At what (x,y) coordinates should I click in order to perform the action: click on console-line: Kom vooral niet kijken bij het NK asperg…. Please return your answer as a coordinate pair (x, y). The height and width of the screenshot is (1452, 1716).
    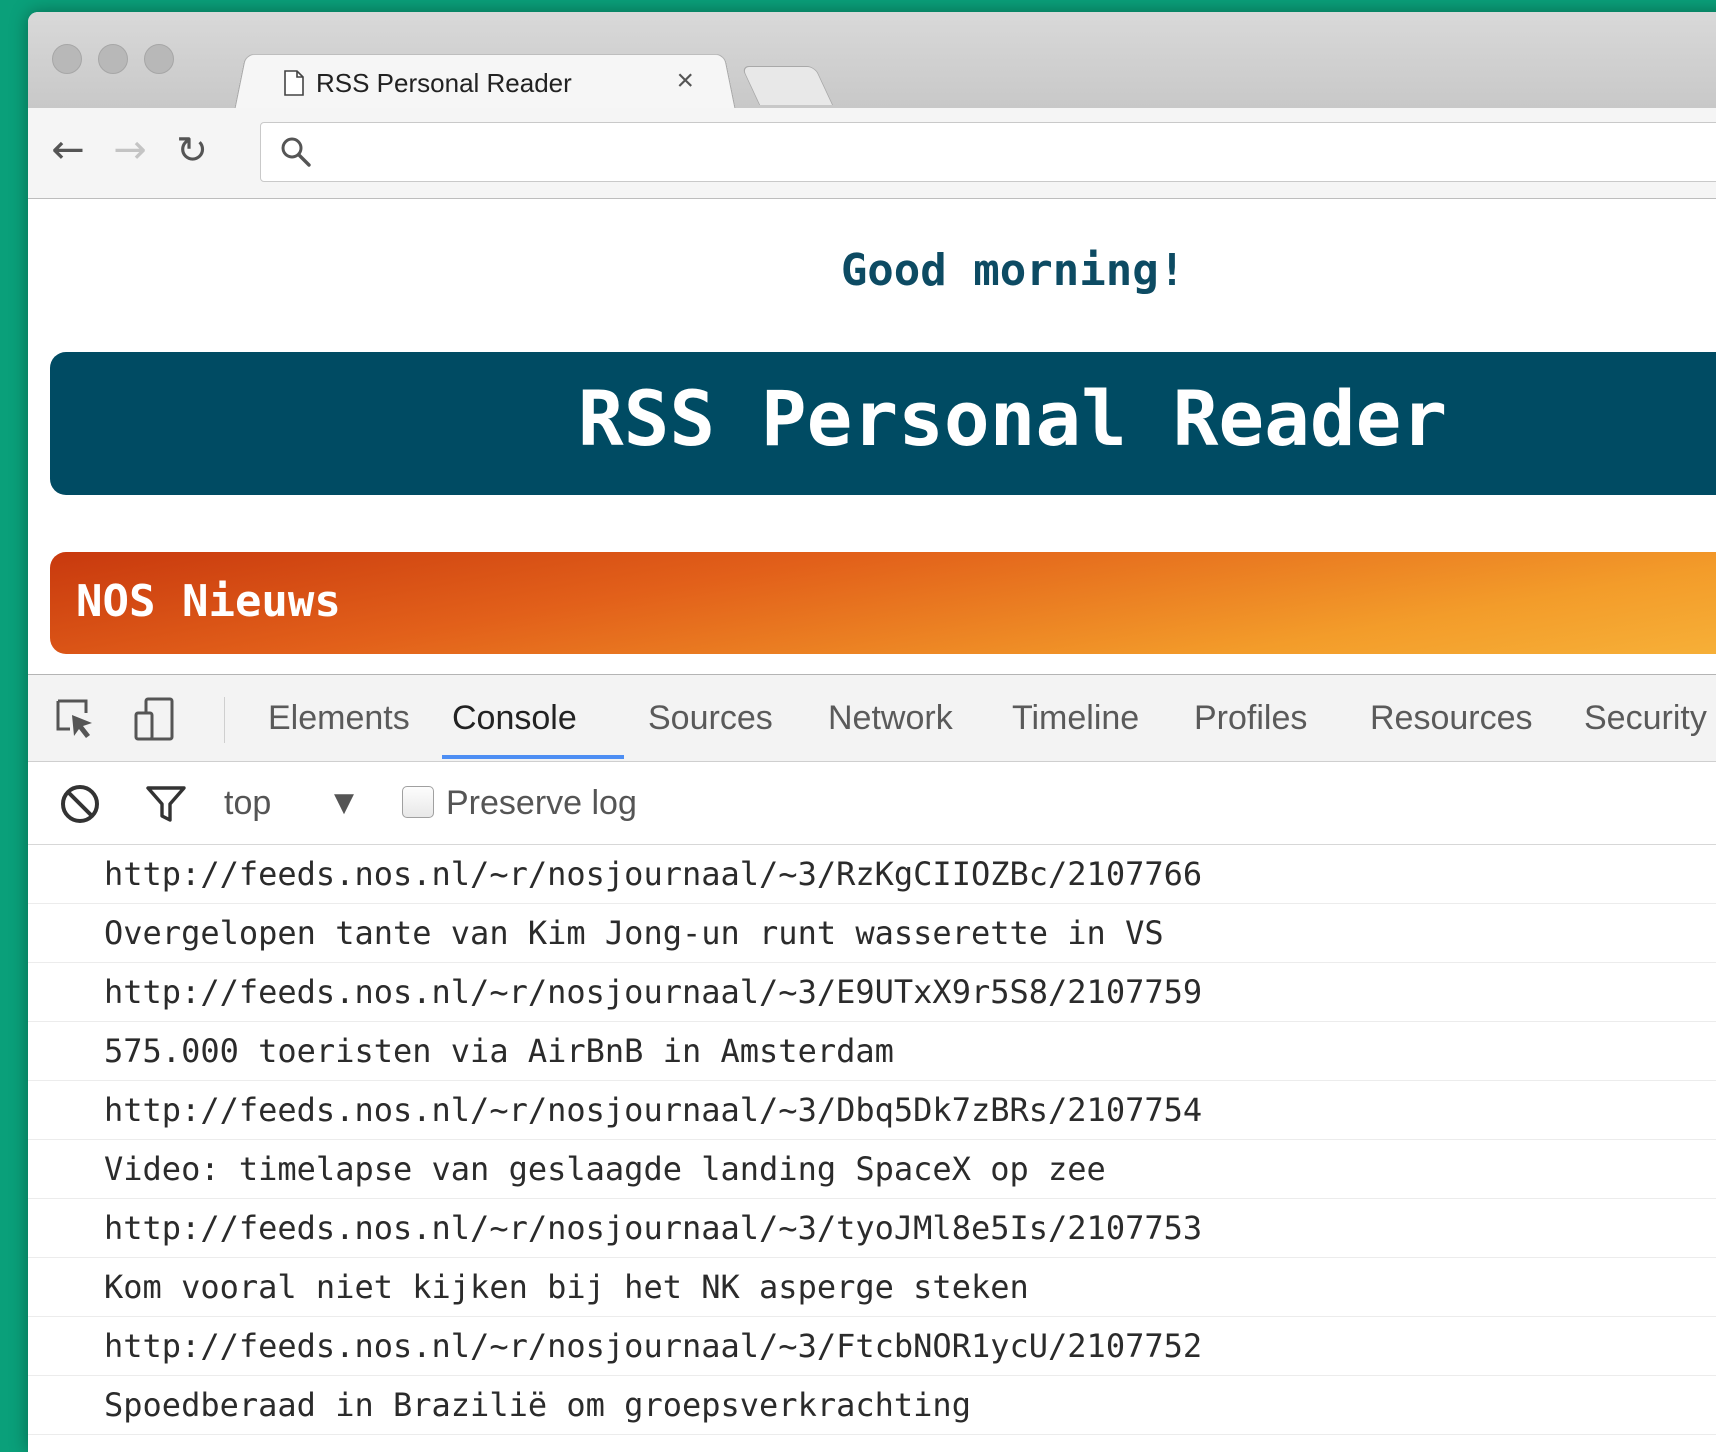
    Looking at the image, I should click on (872, 1287).